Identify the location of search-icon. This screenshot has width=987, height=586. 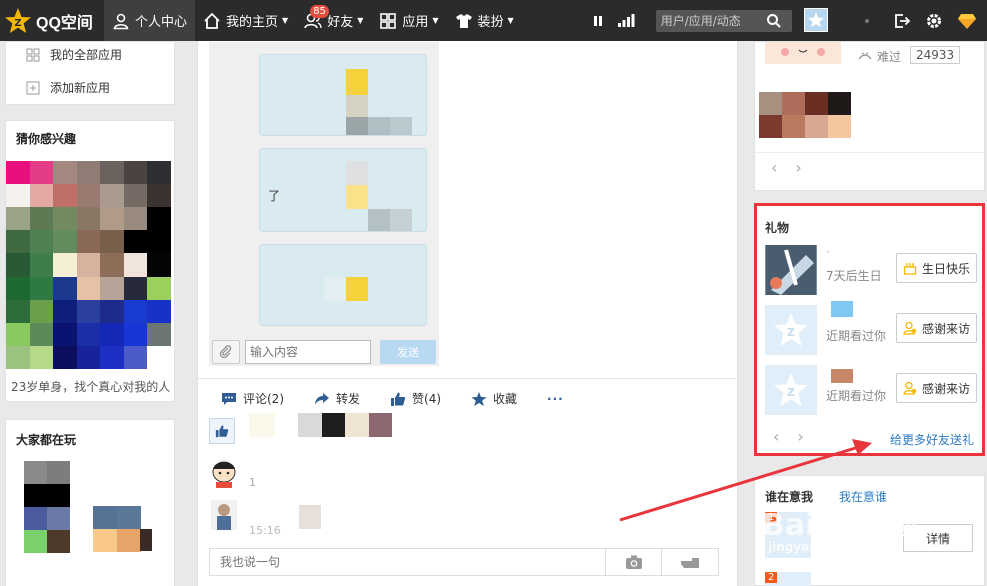
(774, 21).